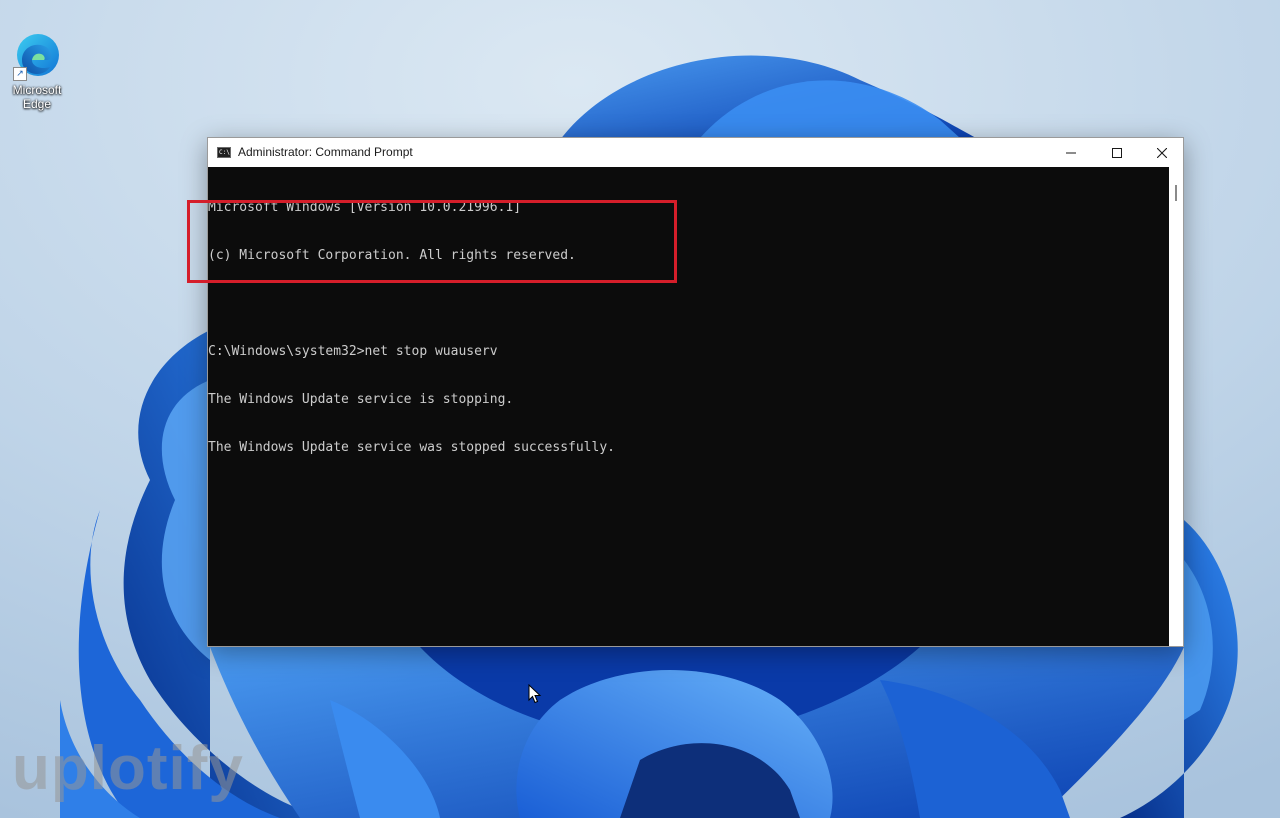 This screenshot has width=1280, height=818. I want to click on highlight-annotation, so click(432, 241).